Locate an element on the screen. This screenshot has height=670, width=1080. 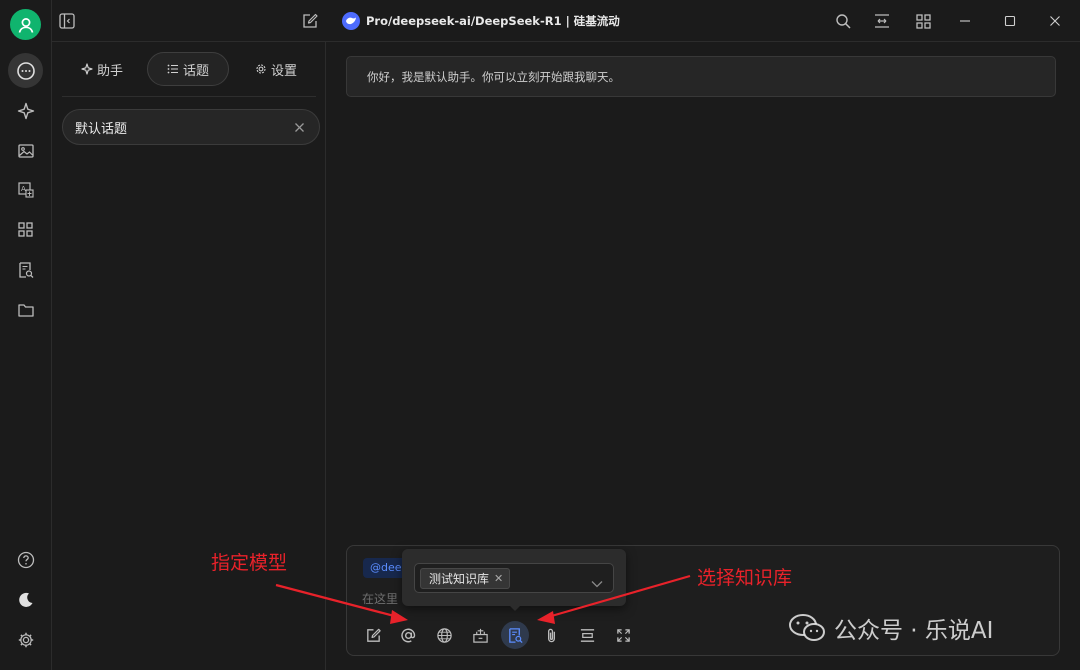
tab-label: 设置 is located at coordinates (283, 71).